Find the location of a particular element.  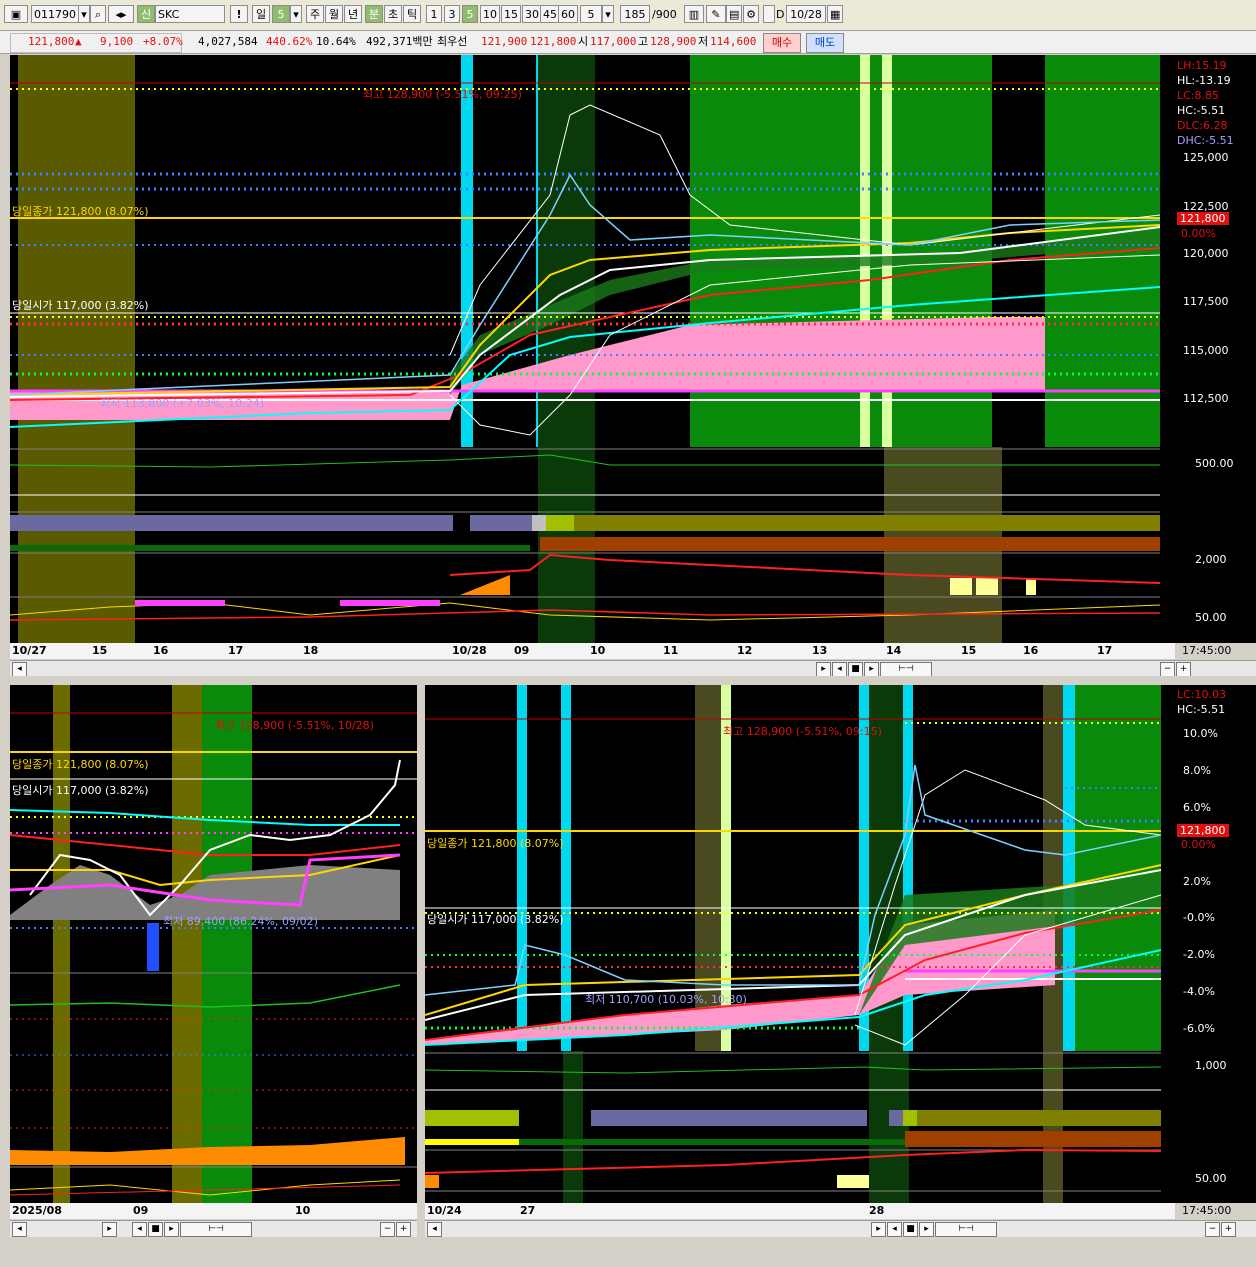

prev-next-icon: ◂▸ is located at coordinates (121, 14).